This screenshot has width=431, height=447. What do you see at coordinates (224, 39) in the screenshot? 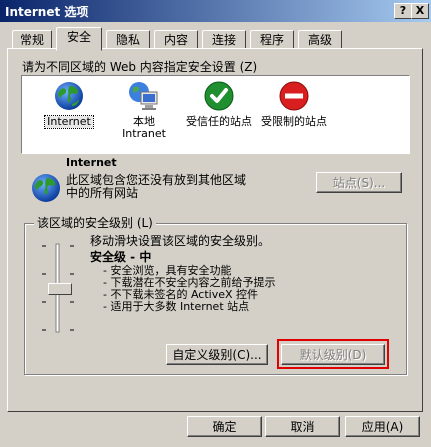
I see `tab-connections: 连接` at bounding box center [224, 39].